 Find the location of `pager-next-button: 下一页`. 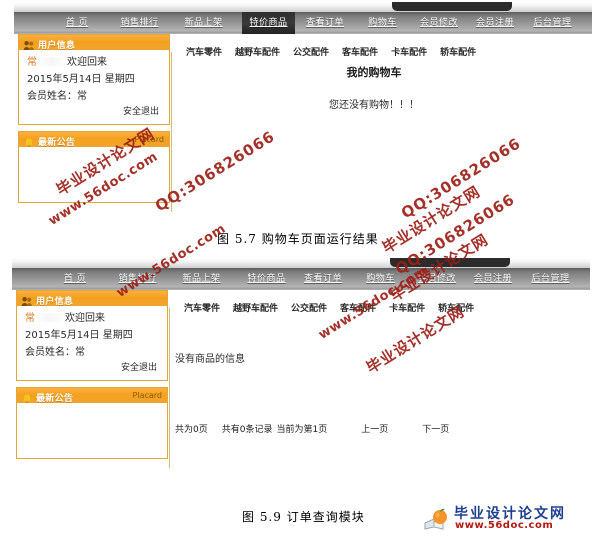

pager-next-button: 下一页 is located at coordinates (435, 430).